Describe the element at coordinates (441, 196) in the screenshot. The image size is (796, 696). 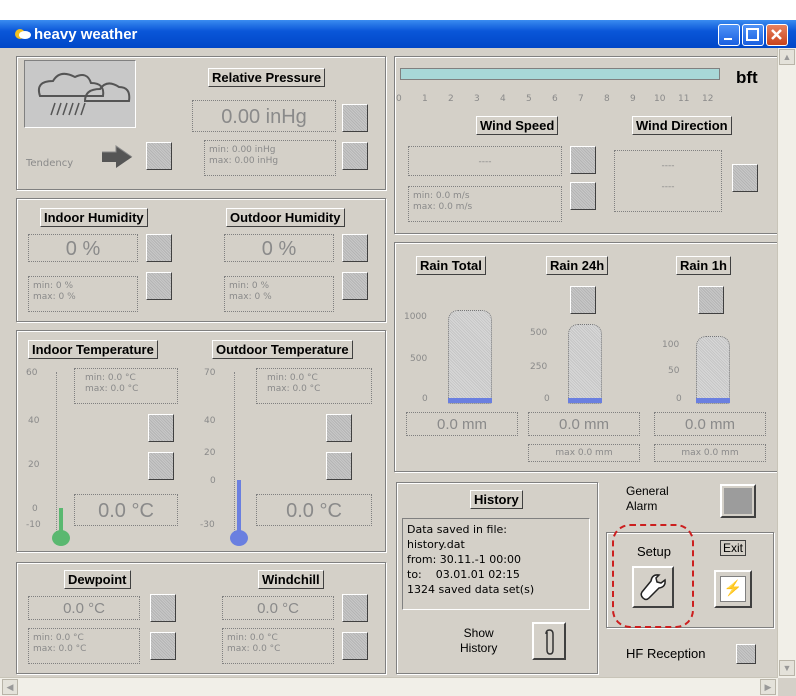
I see `wind-speed-min: min: 0.0 m/s` at that location.